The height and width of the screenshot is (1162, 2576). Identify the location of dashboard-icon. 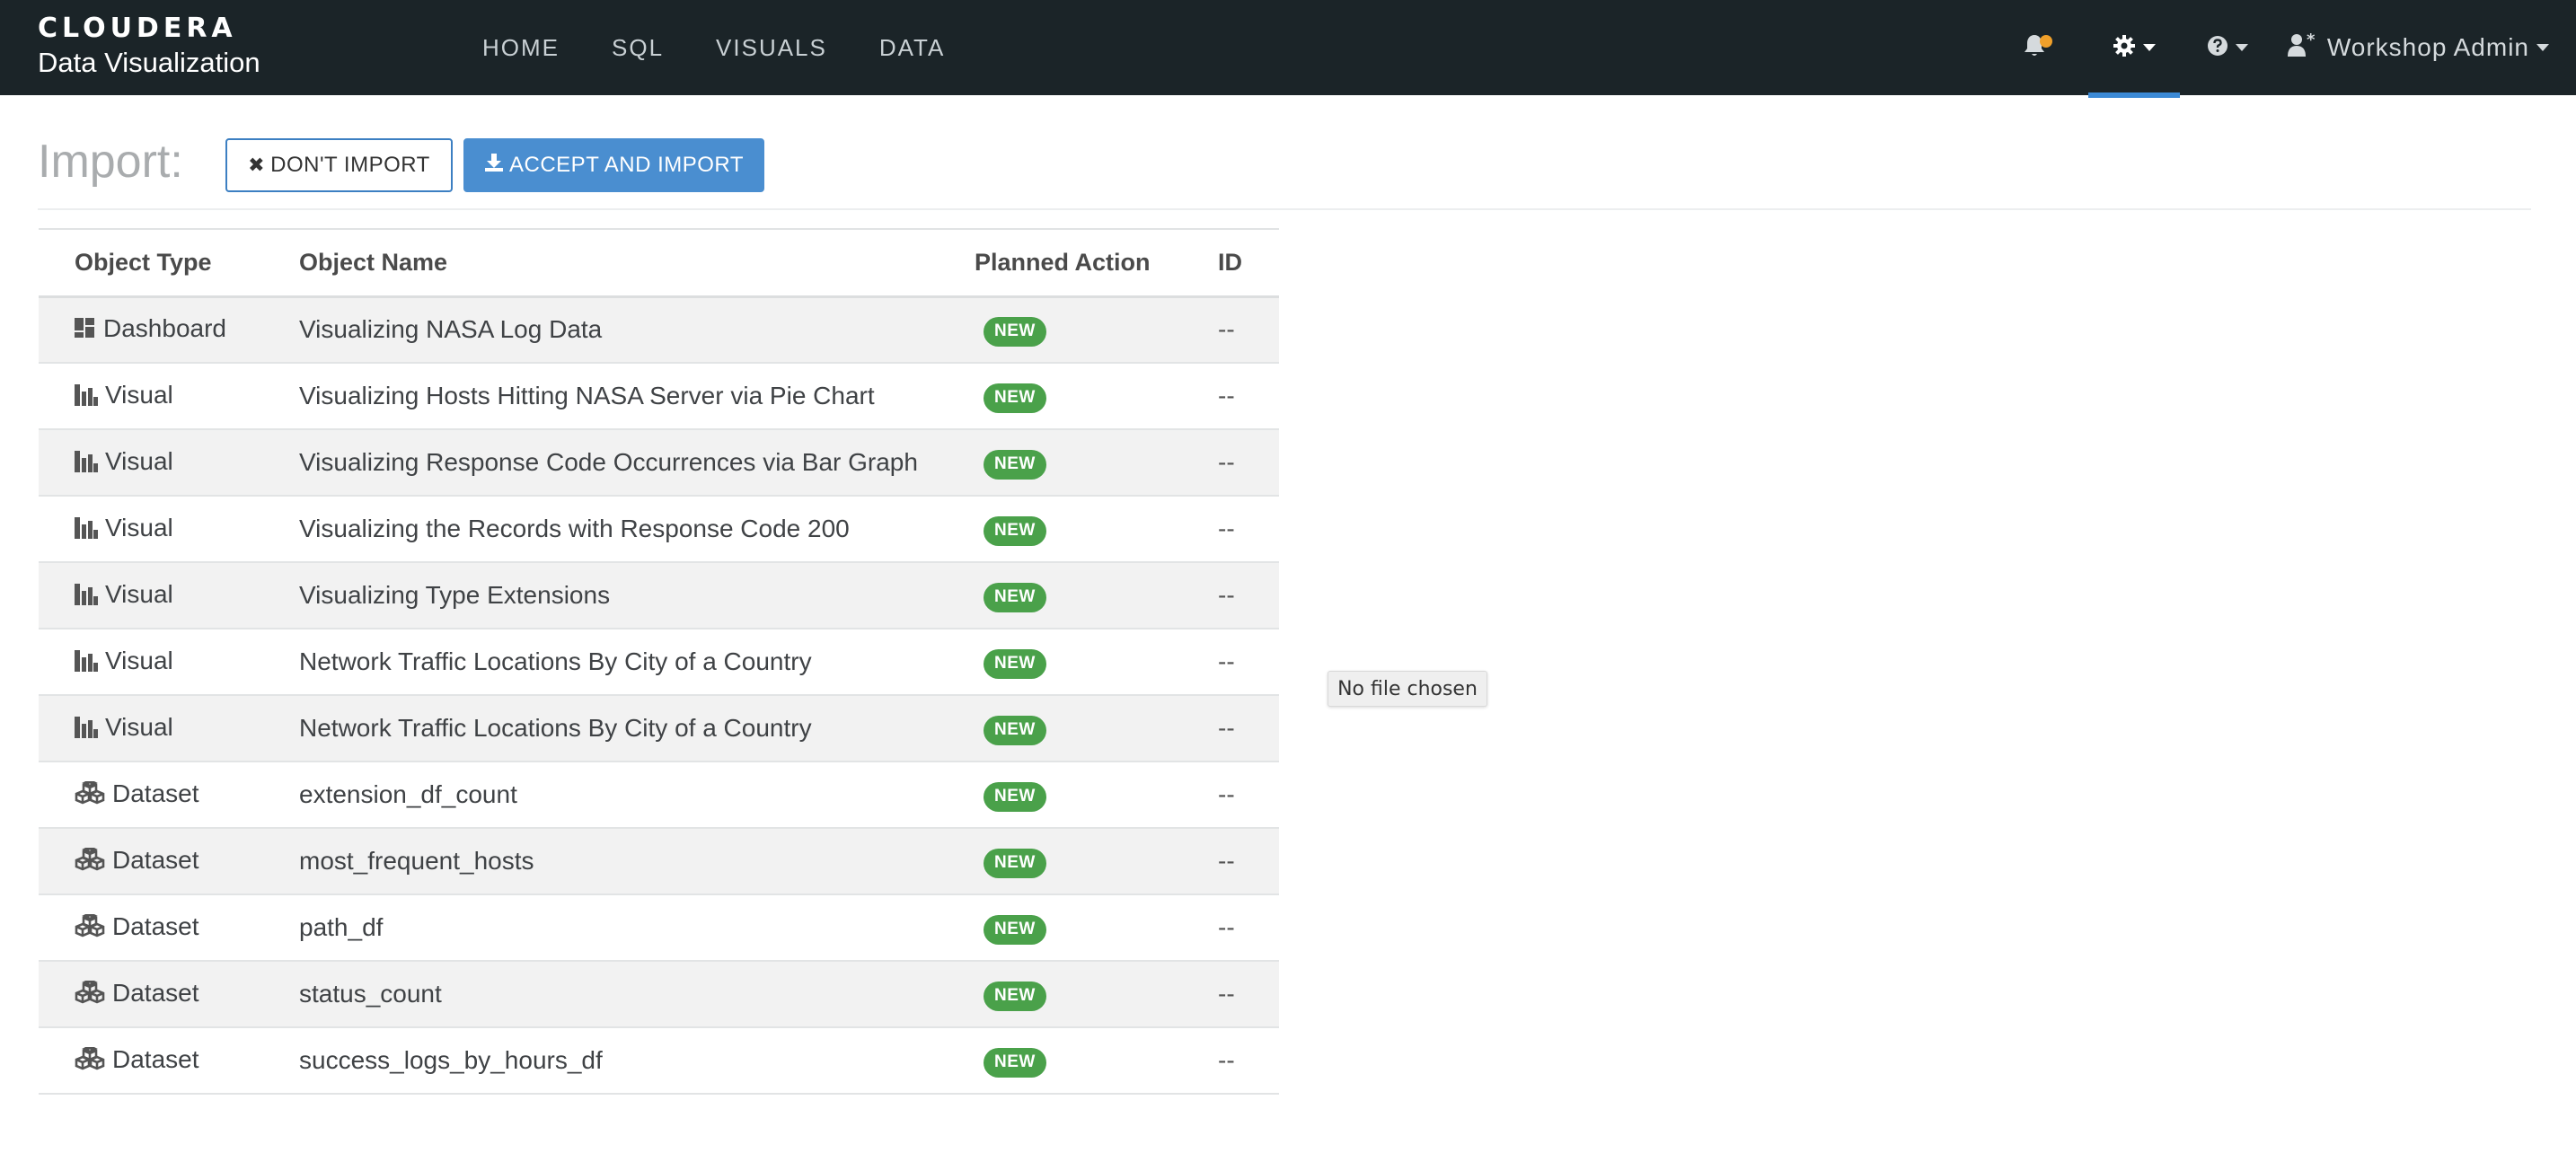
(85, 331).